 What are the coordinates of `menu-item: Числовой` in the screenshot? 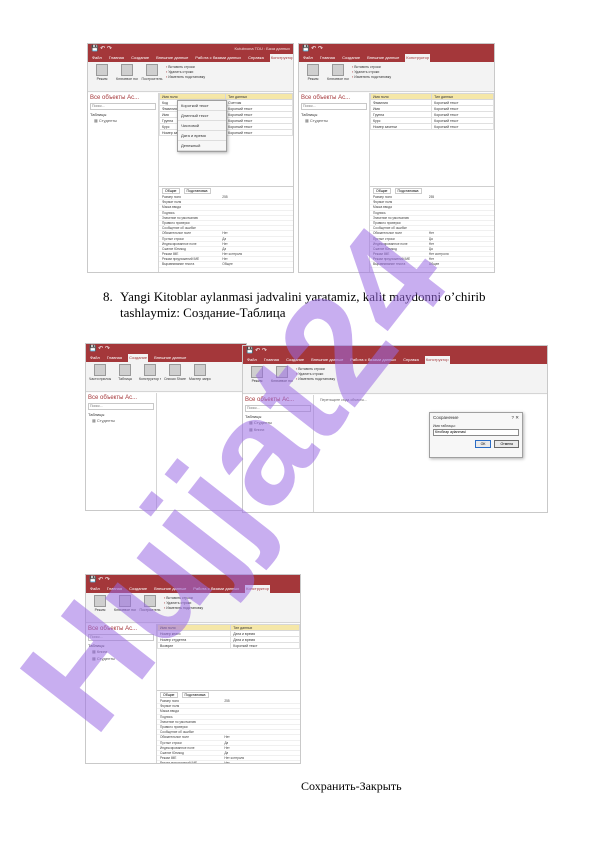 It's located at (202, 126).